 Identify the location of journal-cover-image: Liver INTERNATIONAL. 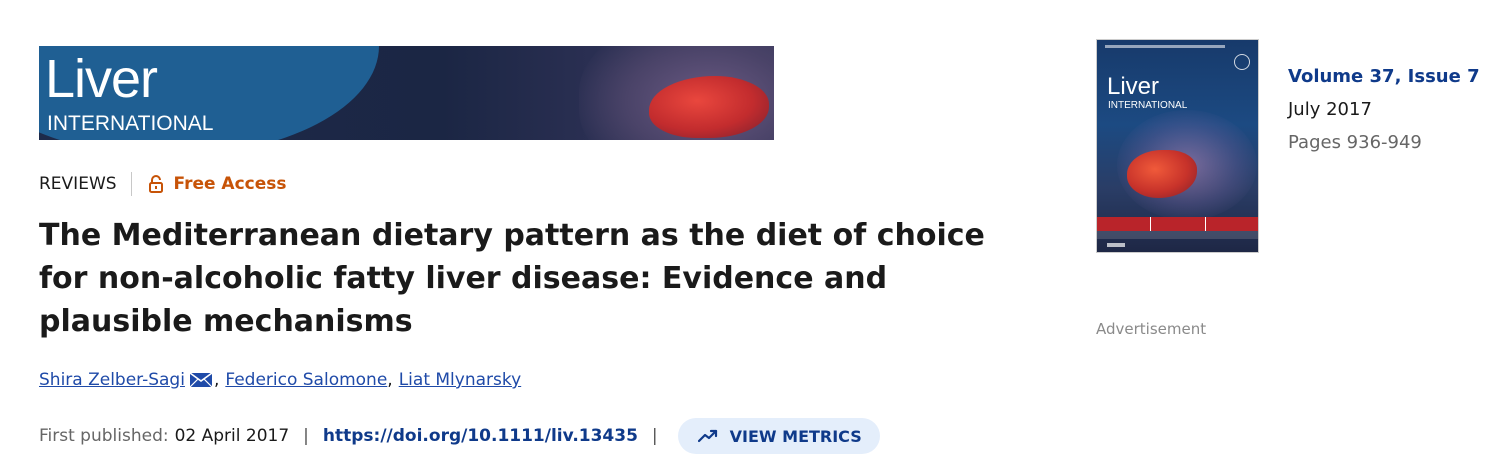
(1177, 146).